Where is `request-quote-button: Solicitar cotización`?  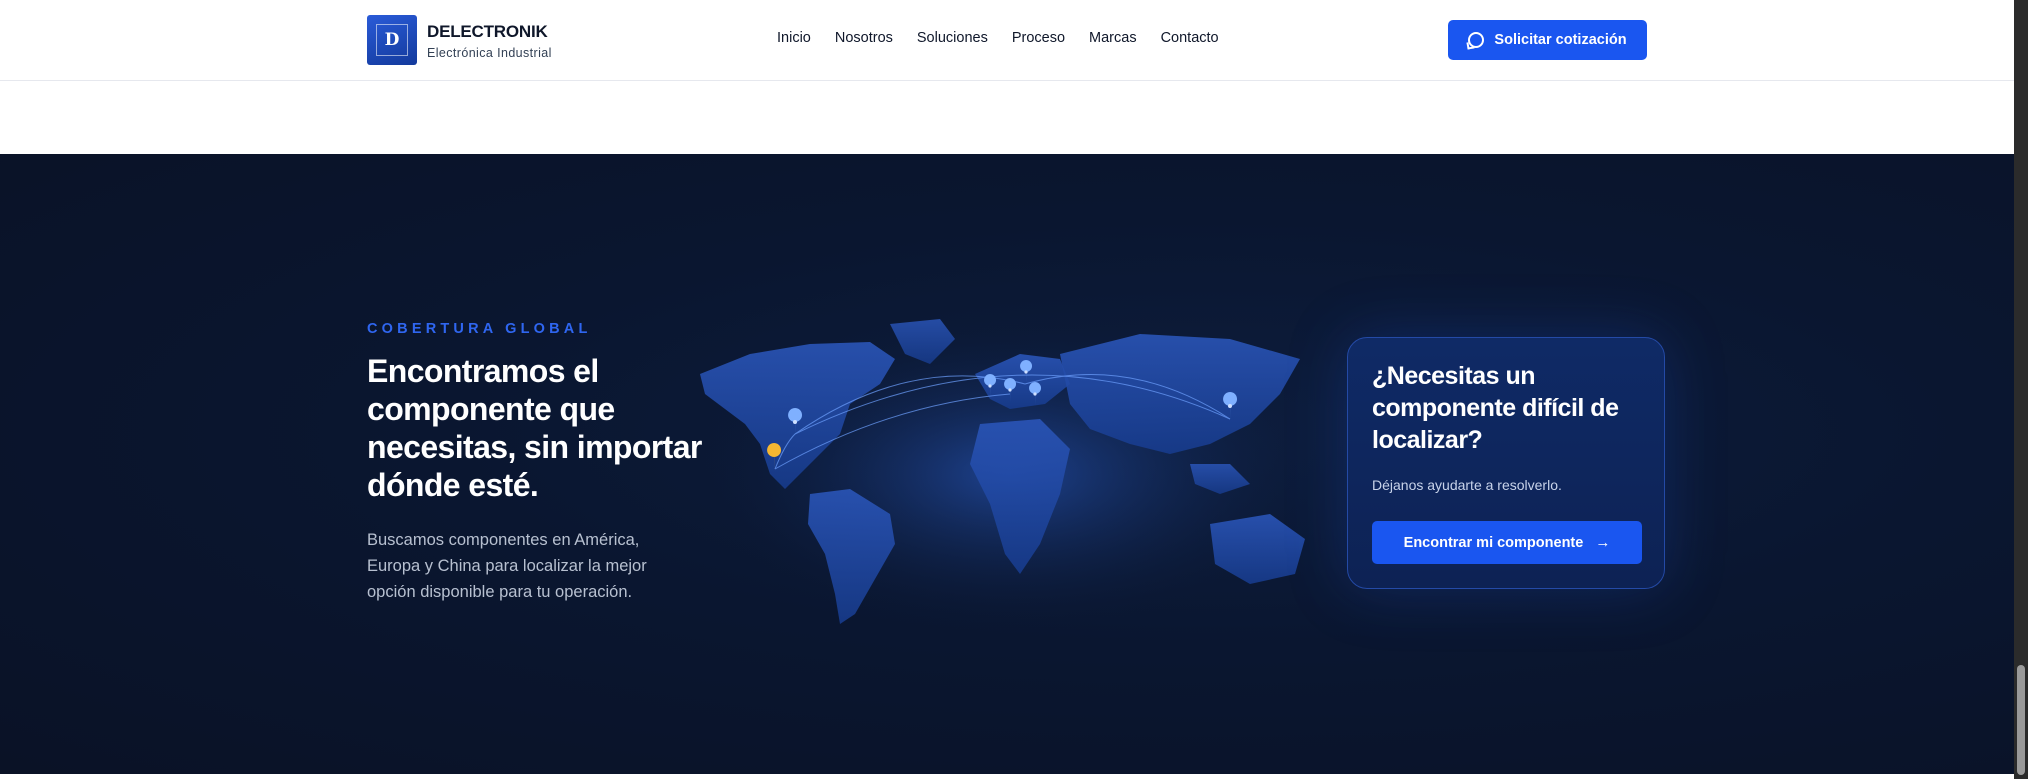
request-quote-button: Solicitar cotización is located at coordinates (1547, 40).